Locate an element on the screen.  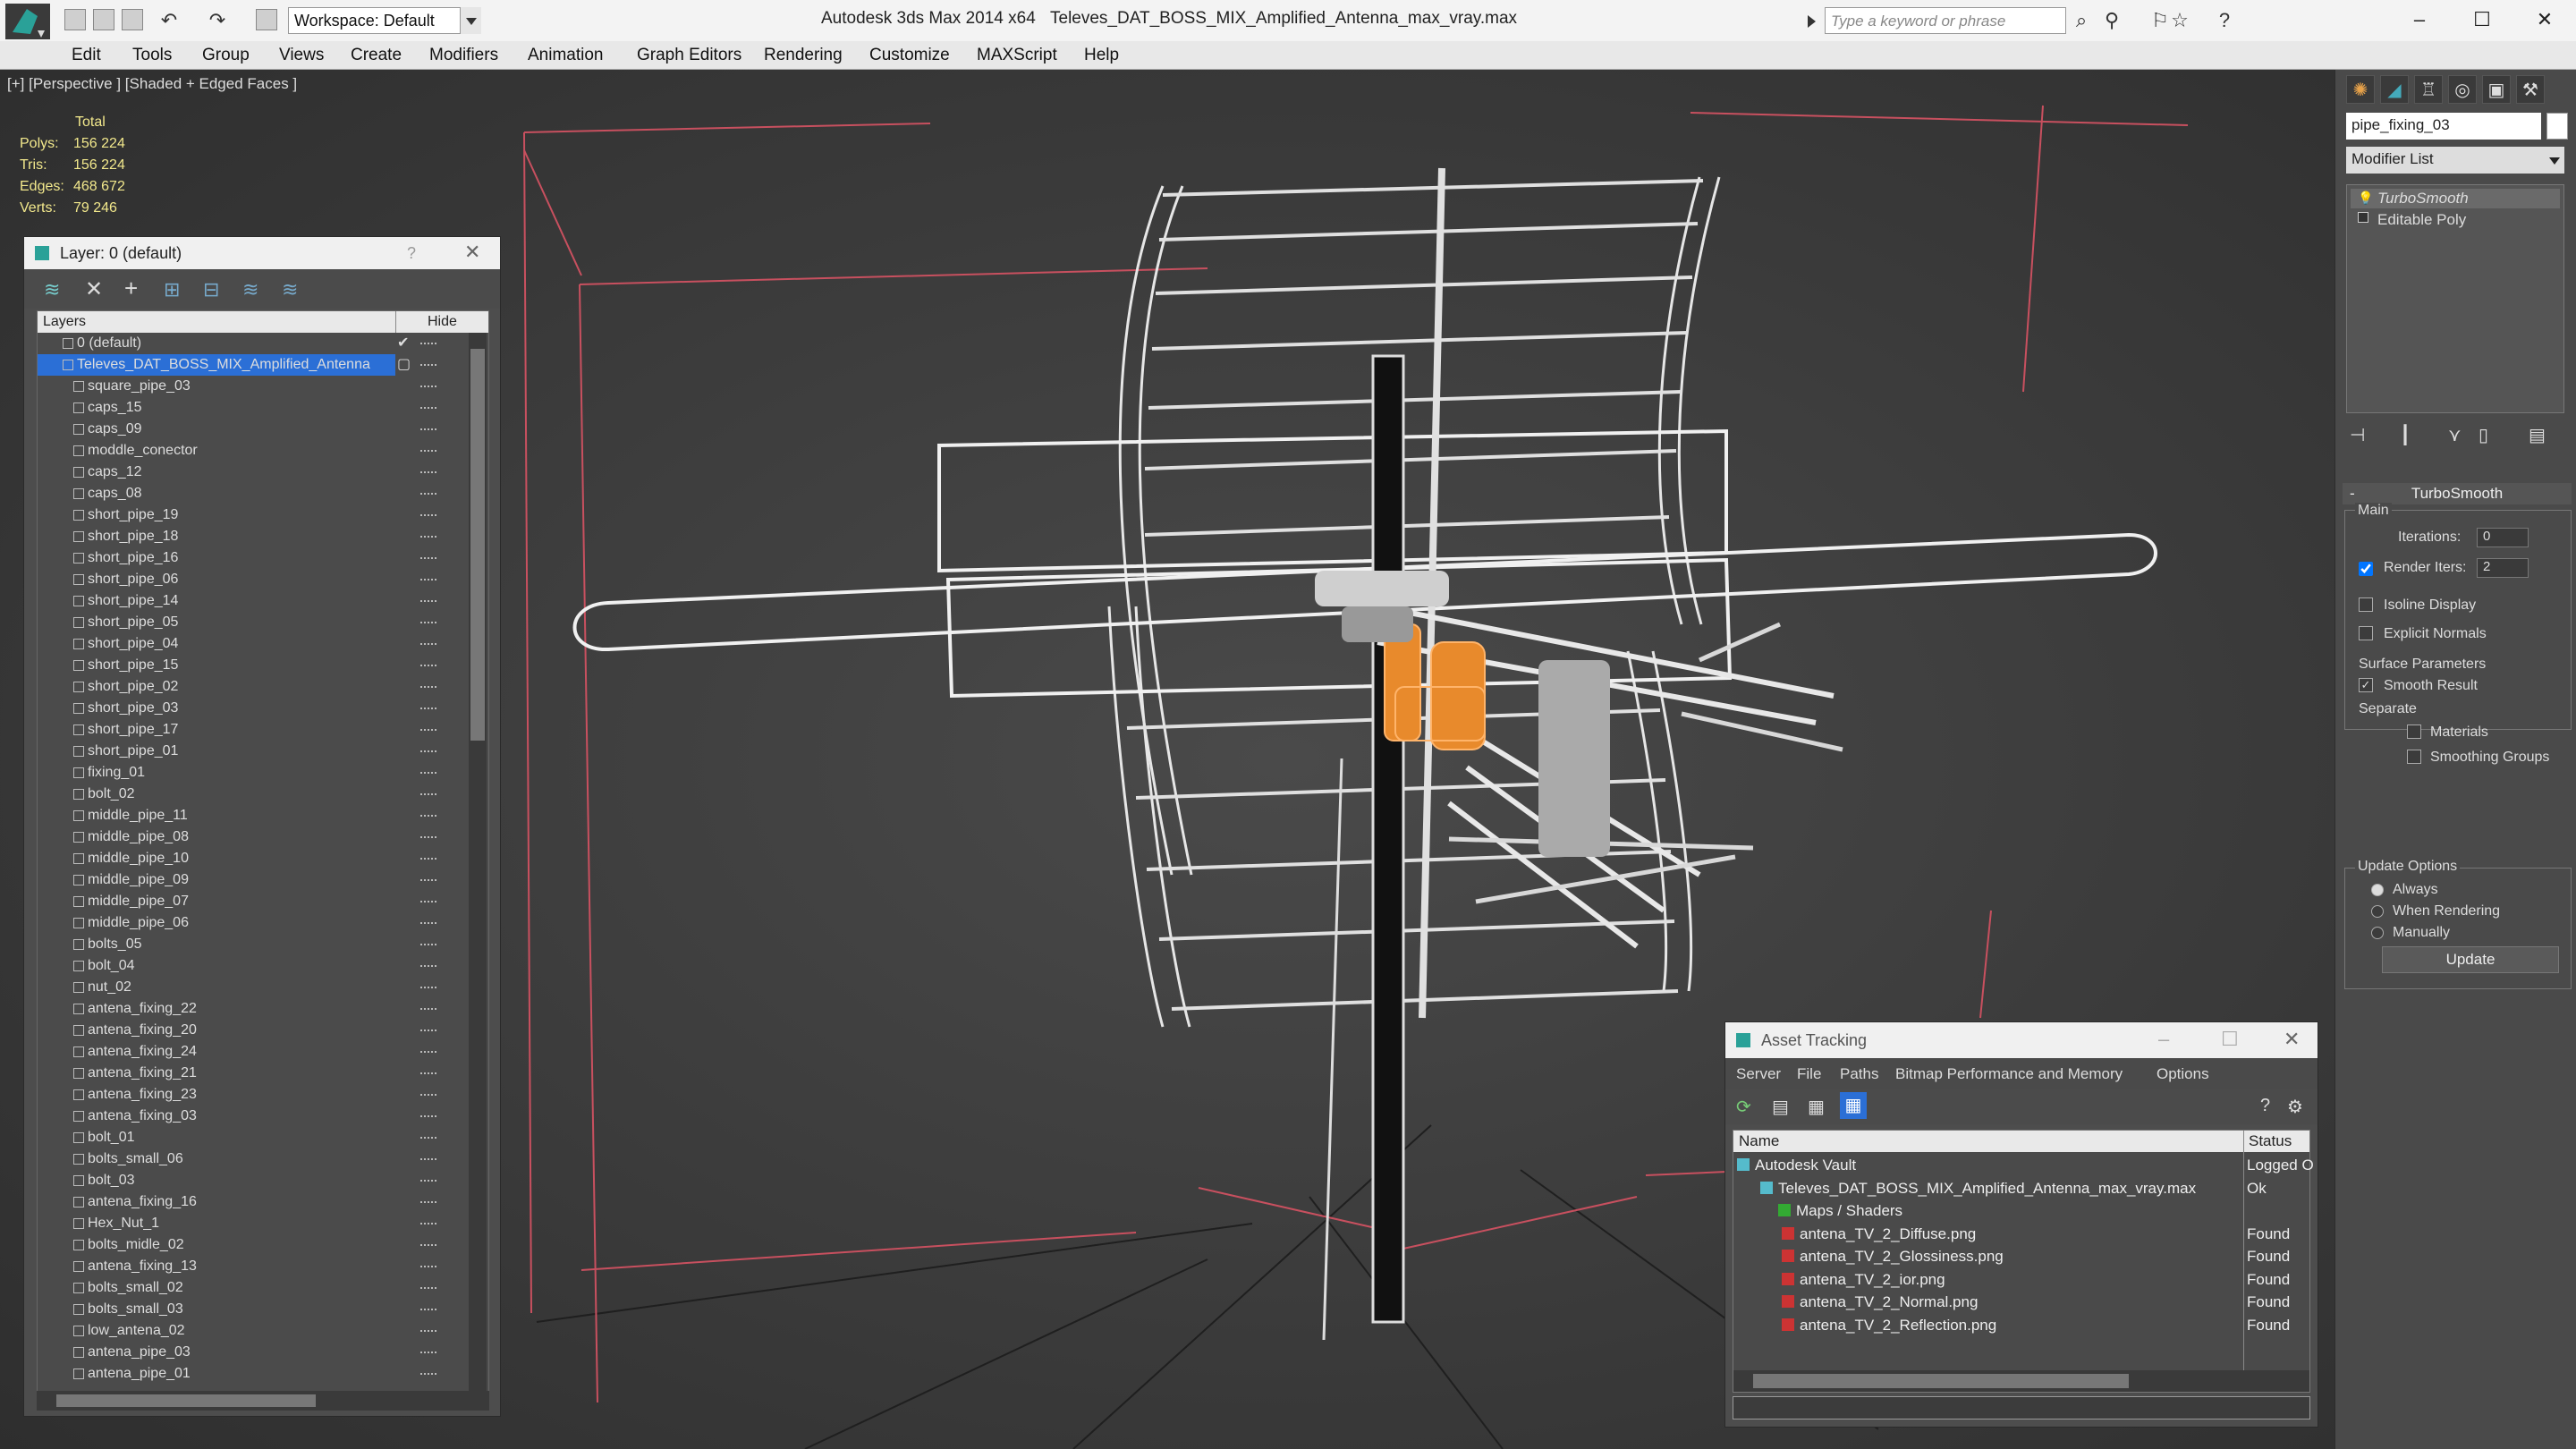
asset-menu-bitmap: Bitmap Performance and Memory is located at coordinates (2009, 1074).